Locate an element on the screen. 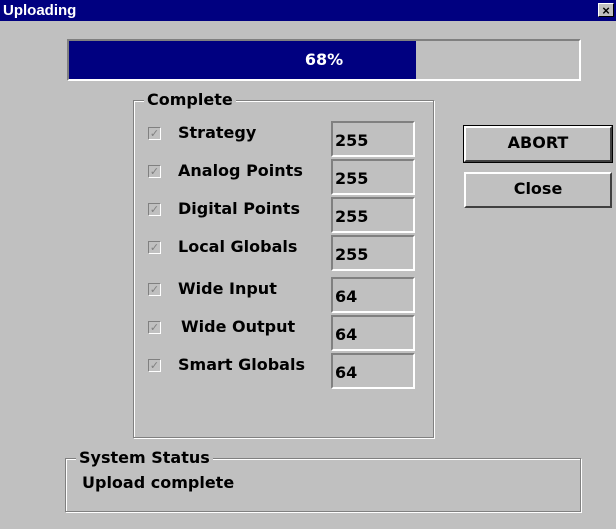  abort-button: ABORT is located at coordinates (538, 144).